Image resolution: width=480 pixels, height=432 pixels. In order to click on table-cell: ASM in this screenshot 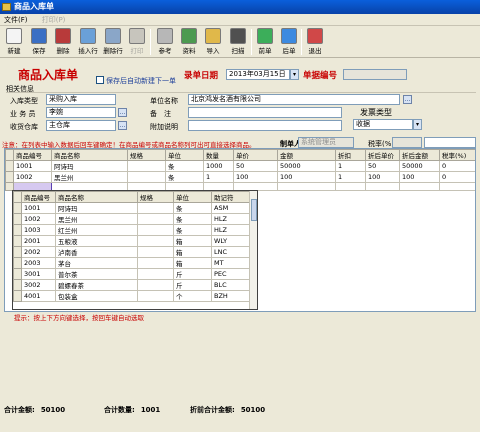, I will do `click(231, 208)`.